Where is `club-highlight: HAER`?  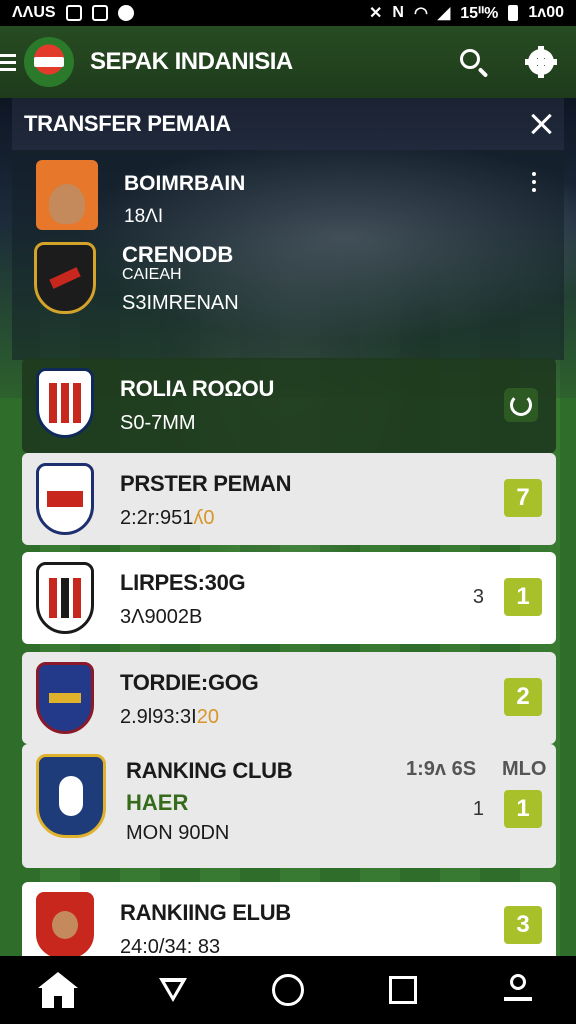 club-highlight: HAER is located at coordinates (157, 802).